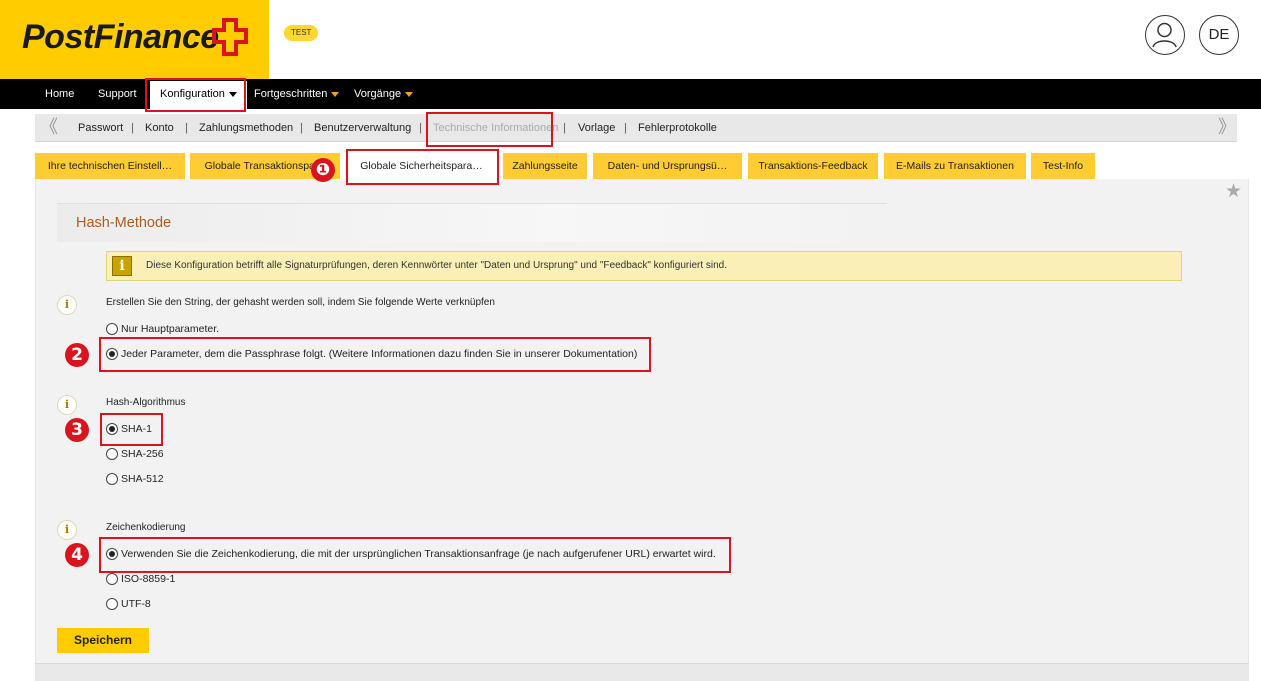 The image size is (1261, 681). What do you see at coordinates (301, 33) in the screenshot?
I see `environment-badge: TEST` at bounding box center [301, 33].